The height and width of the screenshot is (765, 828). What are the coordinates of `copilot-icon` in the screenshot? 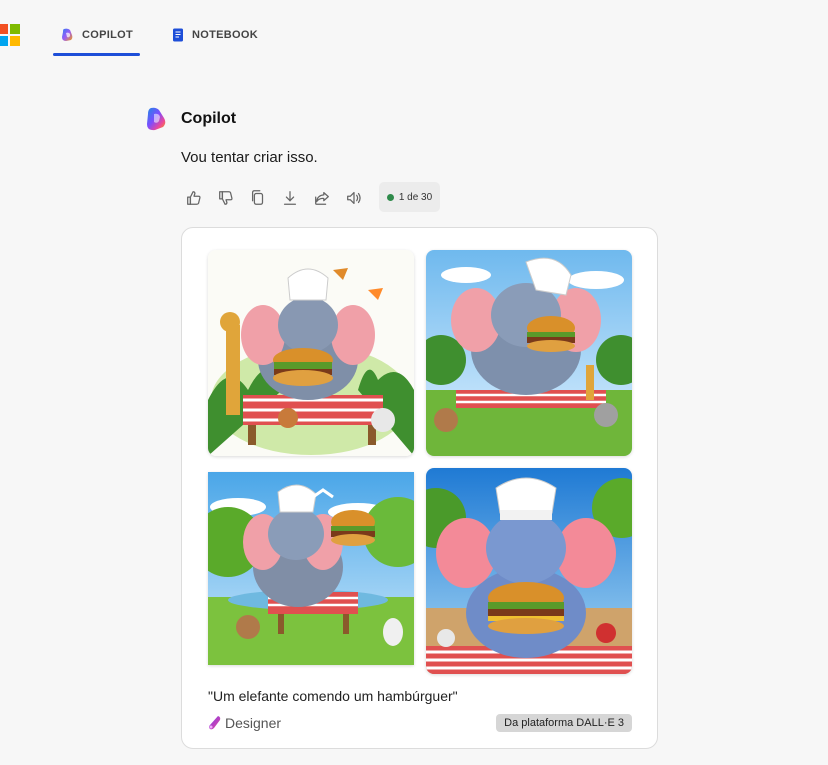 It's located at (67, 34).